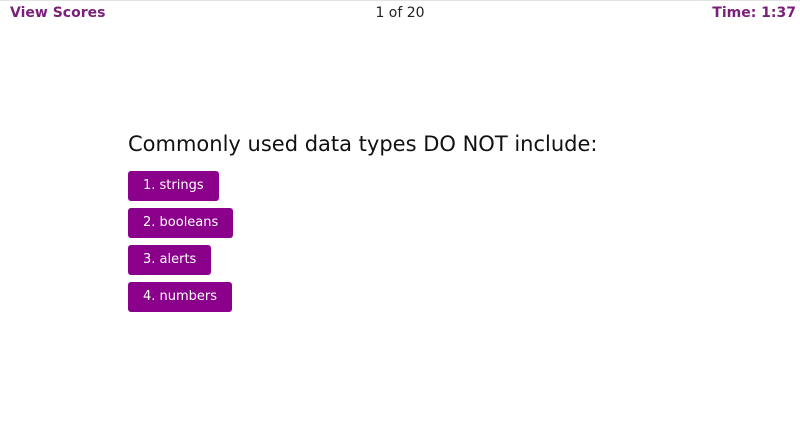 This screenshot has width=800, height=425. Describe the element at coordinates (173, 186) in the screenshot. I see `answer-button-1: 1. strings` at that location.